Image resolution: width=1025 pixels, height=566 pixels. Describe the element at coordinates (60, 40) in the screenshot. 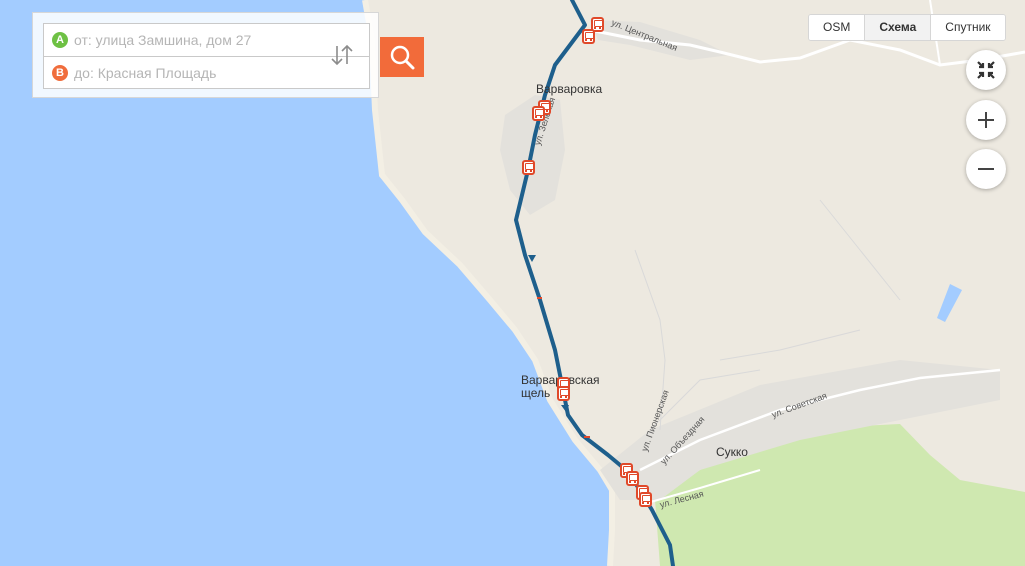

I see `marker-a-icon: A` at that location.